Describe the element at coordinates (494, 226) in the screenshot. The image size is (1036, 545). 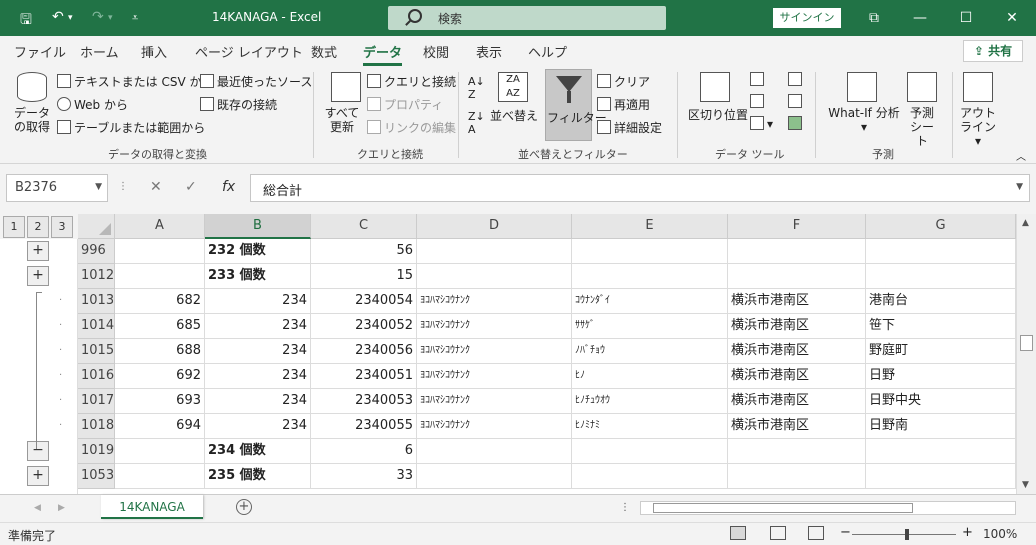
I see `column-header-d: D` at that location.